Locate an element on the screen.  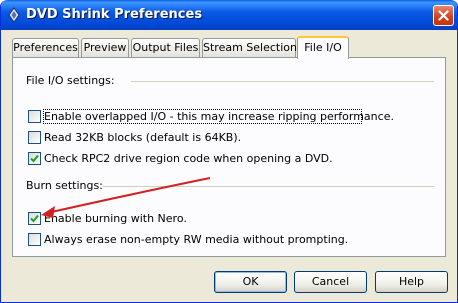
close-button is located at coordinates (443, 15).